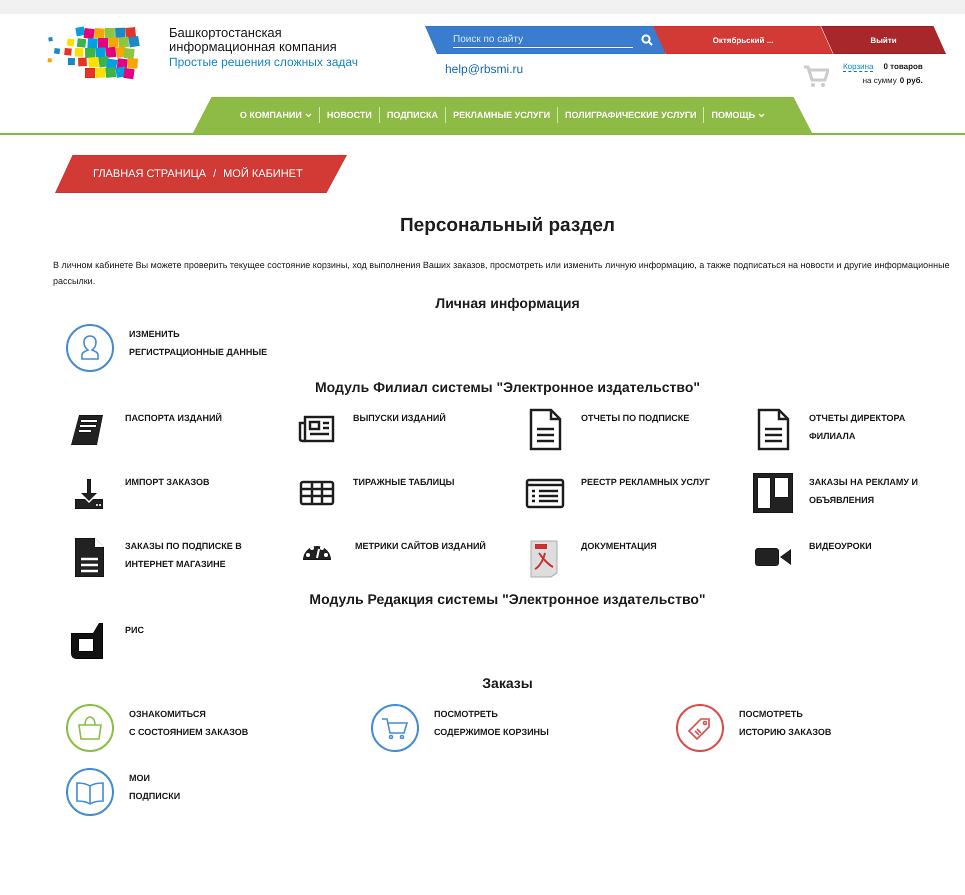  Describe the element at coordinates (911, 80) in the screenshot. I see `cart-sum: 0 руб.` at that location.